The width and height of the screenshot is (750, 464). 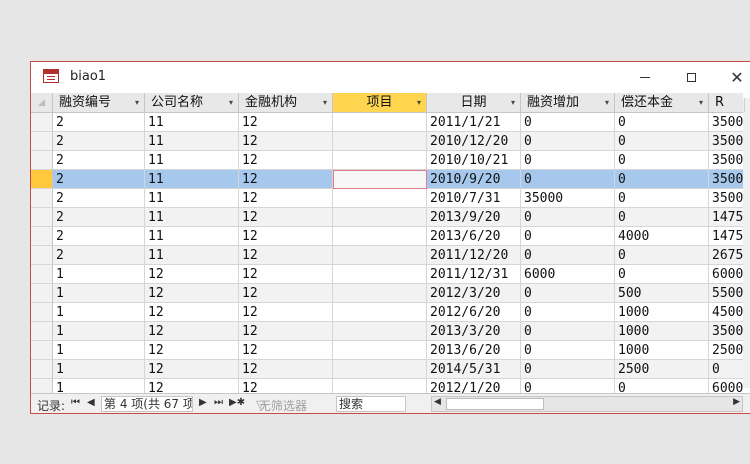 I want to click on table-row: 2 11 12 2013/9/20 0 0 1475, so click(x=387, y=217).